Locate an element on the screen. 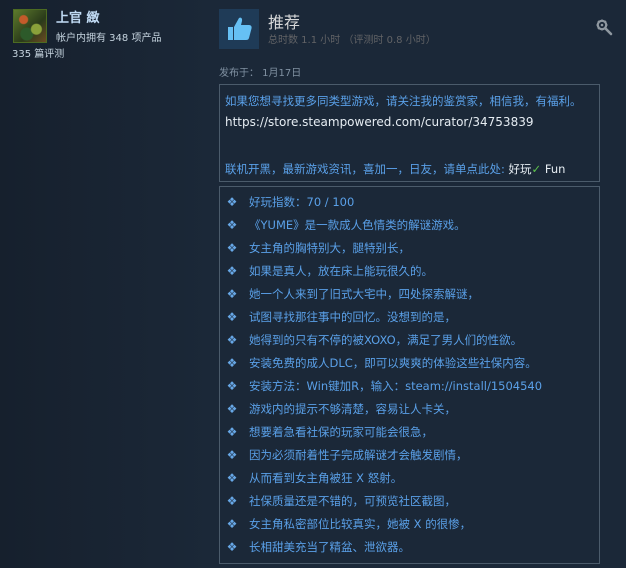  bullet-item: ❖ 她一个人来到了旧式大宅中，四处探索解谜， is located at coordinates (352, 294).